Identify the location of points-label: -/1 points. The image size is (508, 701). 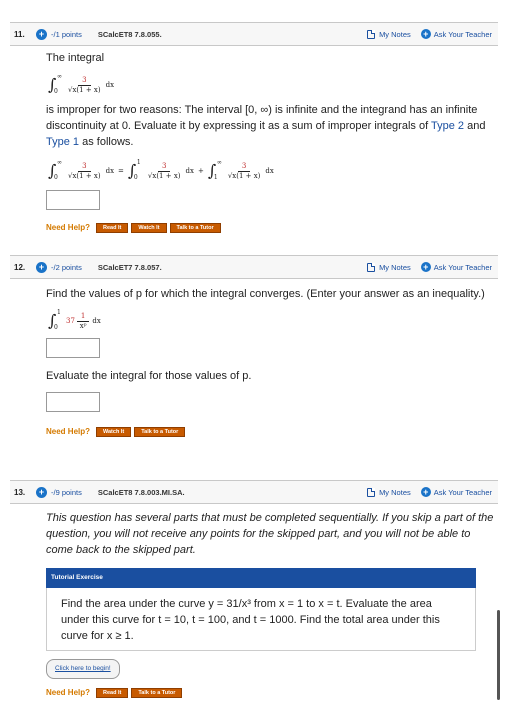
(66, 34).